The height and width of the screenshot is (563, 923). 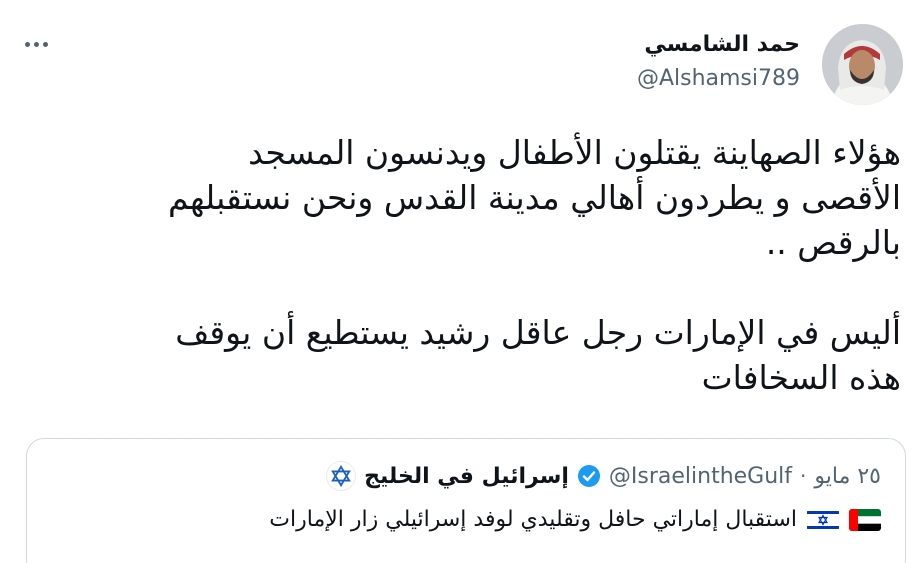 What do you see at coordinates (823, 519) in the screenshot?
I see `israel-flag-icon` at bounding box center [823, 519].